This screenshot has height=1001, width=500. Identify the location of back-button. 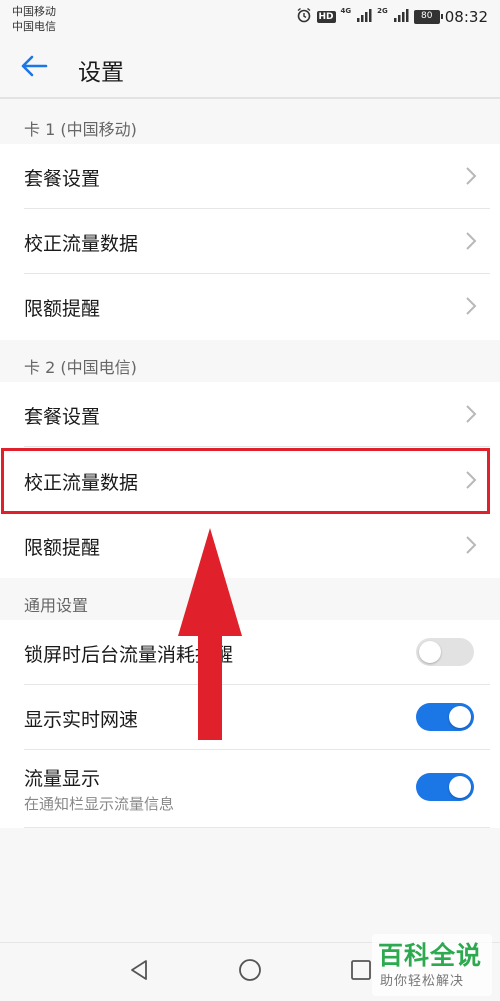
(34, 68).